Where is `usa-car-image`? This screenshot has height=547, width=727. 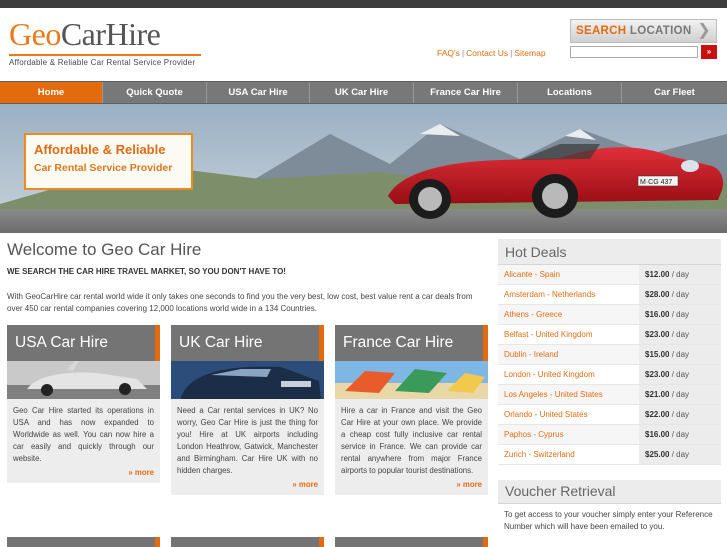
usa-car-image is located at coordinates (83, 380).